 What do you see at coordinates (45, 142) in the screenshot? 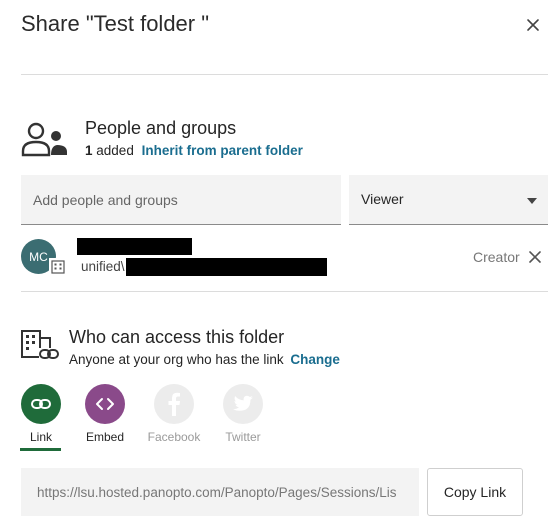
I see `people-icon` at bounding box center [45, 142].